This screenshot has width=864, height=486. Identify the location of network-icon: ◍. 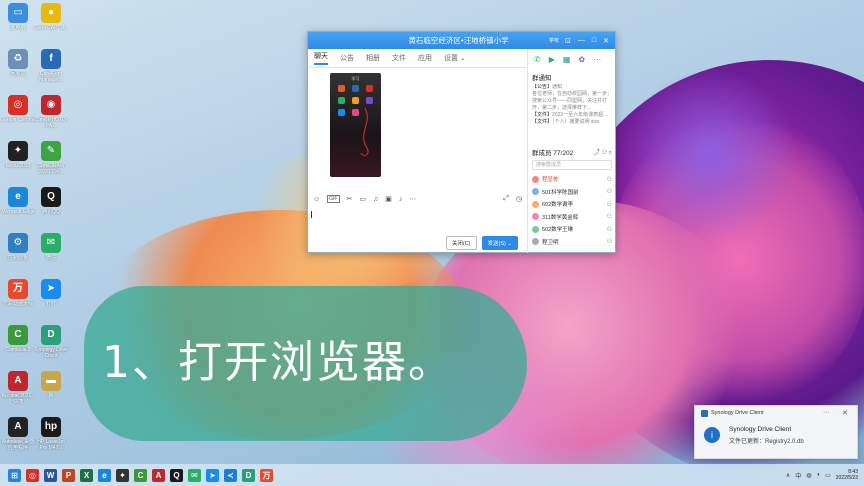
(808, 475).